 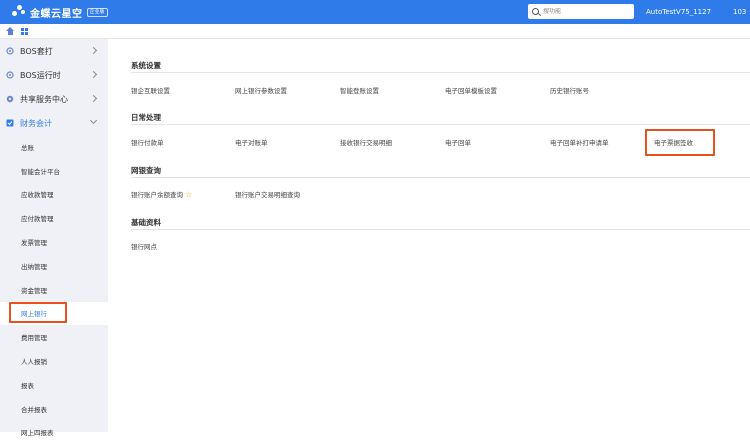 What do you see at coordinates (24, 31) in the screenshot?
I see `grid-icon` at bounding box center [24, 31].